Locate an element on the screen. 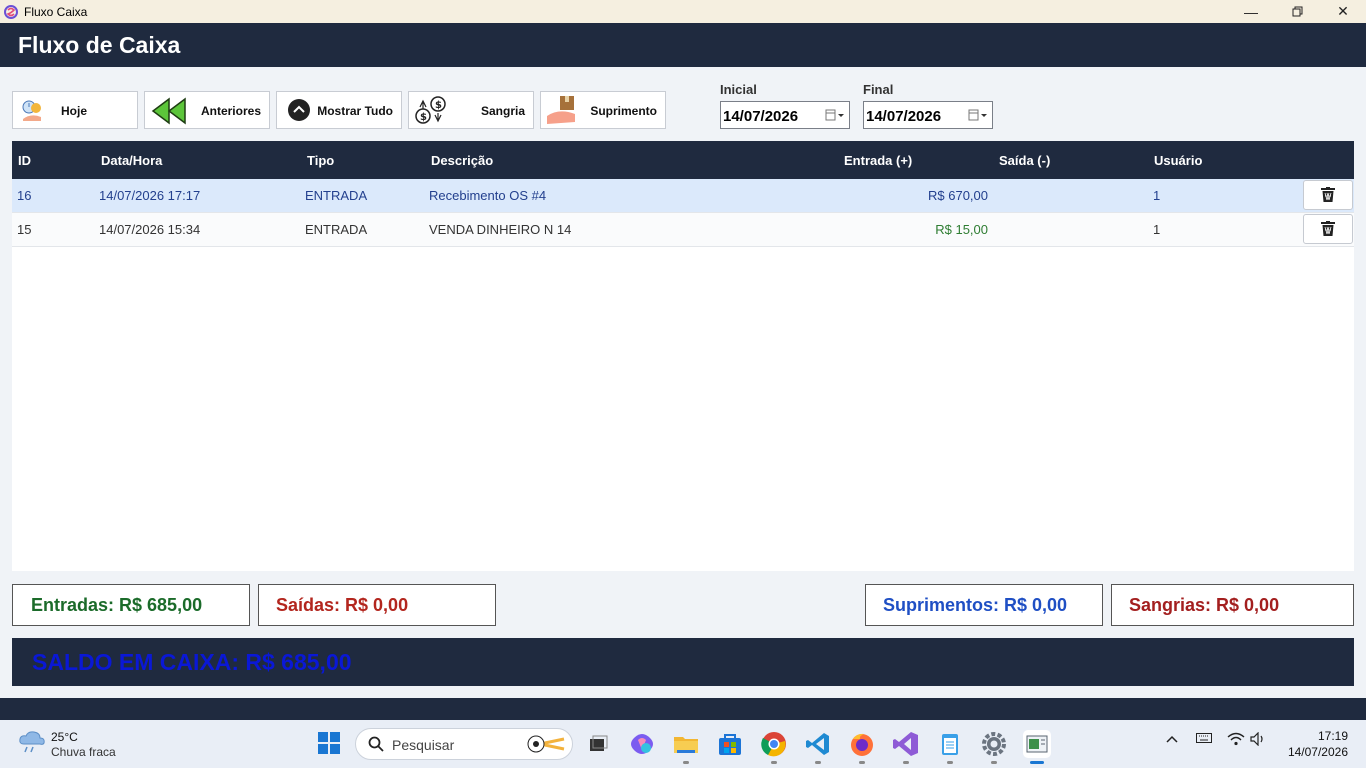 Image resolution: width=1366 pixels, height=768 pixels. column-header-id: ID is located at coordinates (24, 160).